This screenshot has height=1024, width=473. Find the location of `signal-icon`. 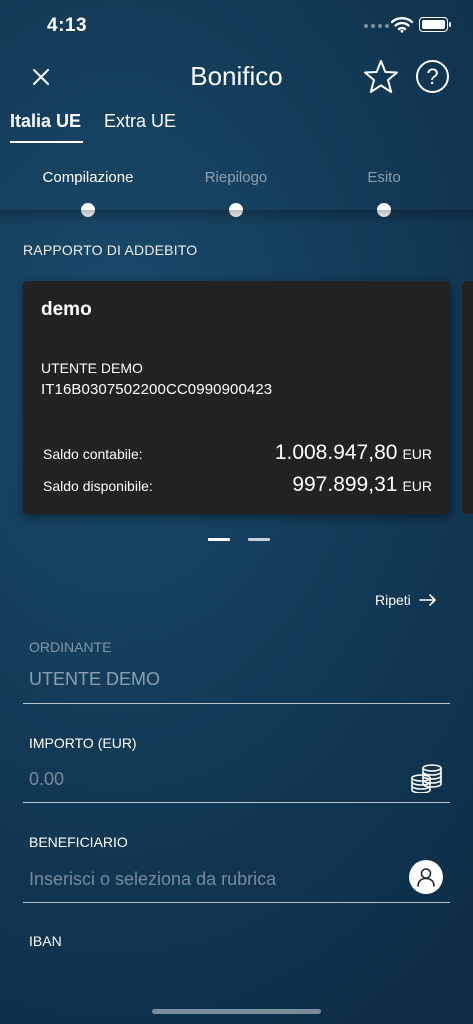

signal-icon is located at coordinates (376, 26).